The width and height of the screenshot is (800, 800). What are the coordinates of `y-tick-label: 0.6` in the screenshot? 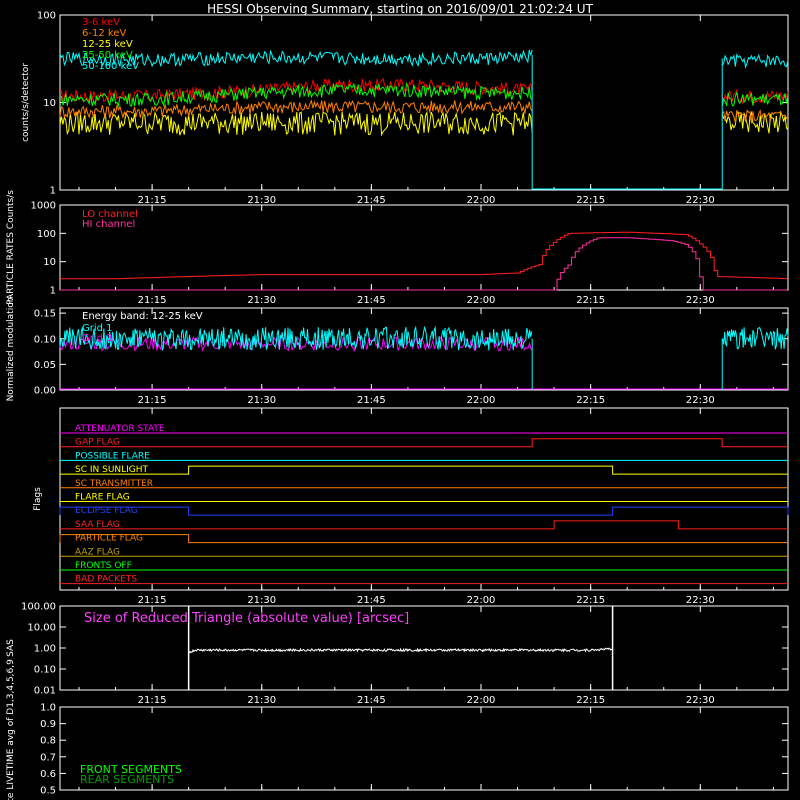 It's located at (48, 774).